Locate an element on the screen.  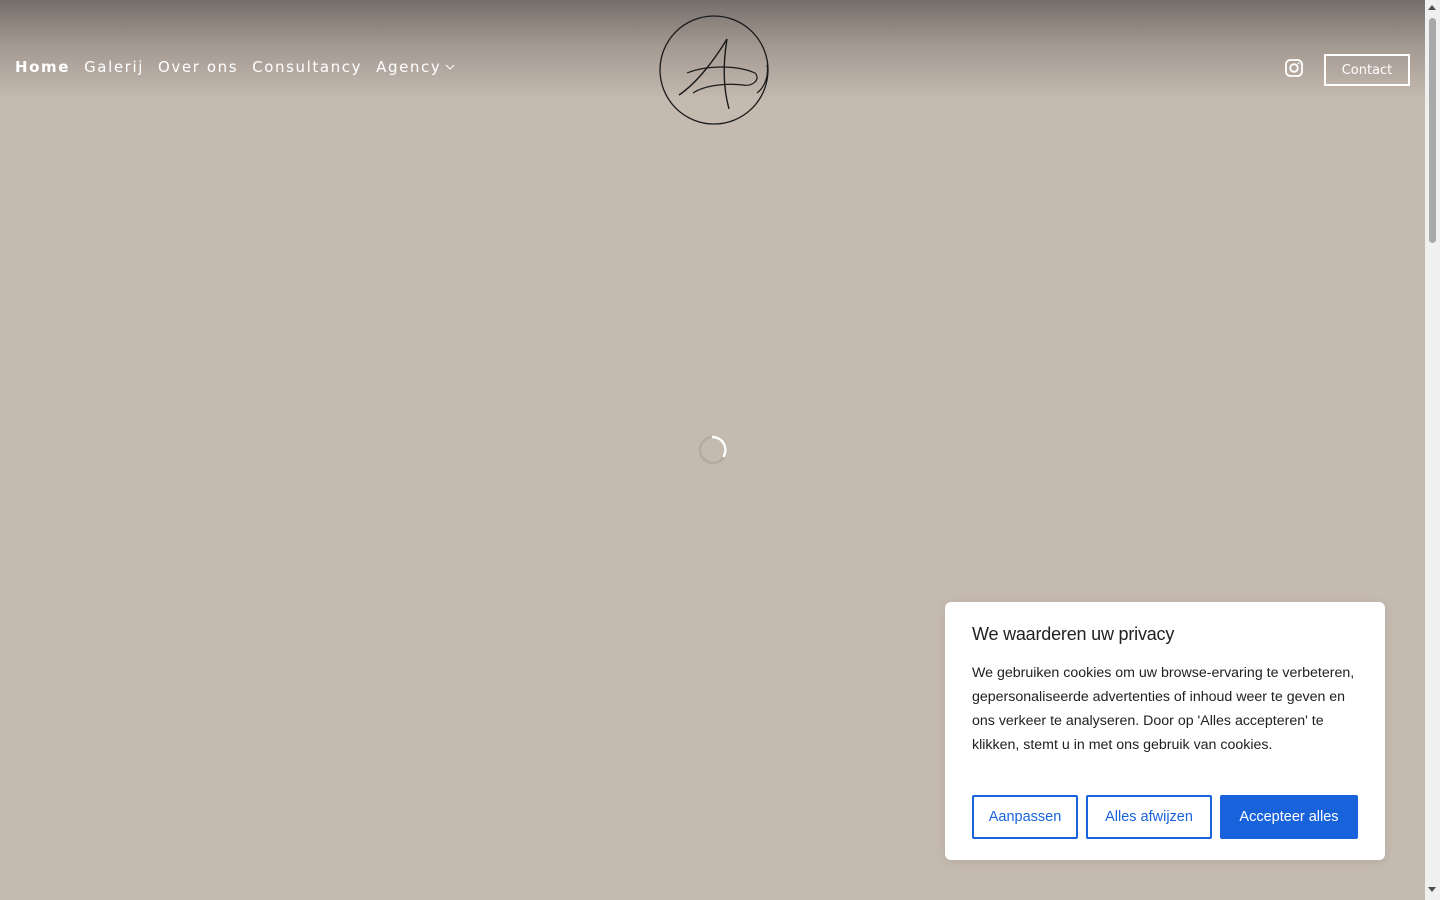
cookie-banner-actions: Aanpassen Alles afwijzen Accepteer alles is located at coordinates (1165, 817).